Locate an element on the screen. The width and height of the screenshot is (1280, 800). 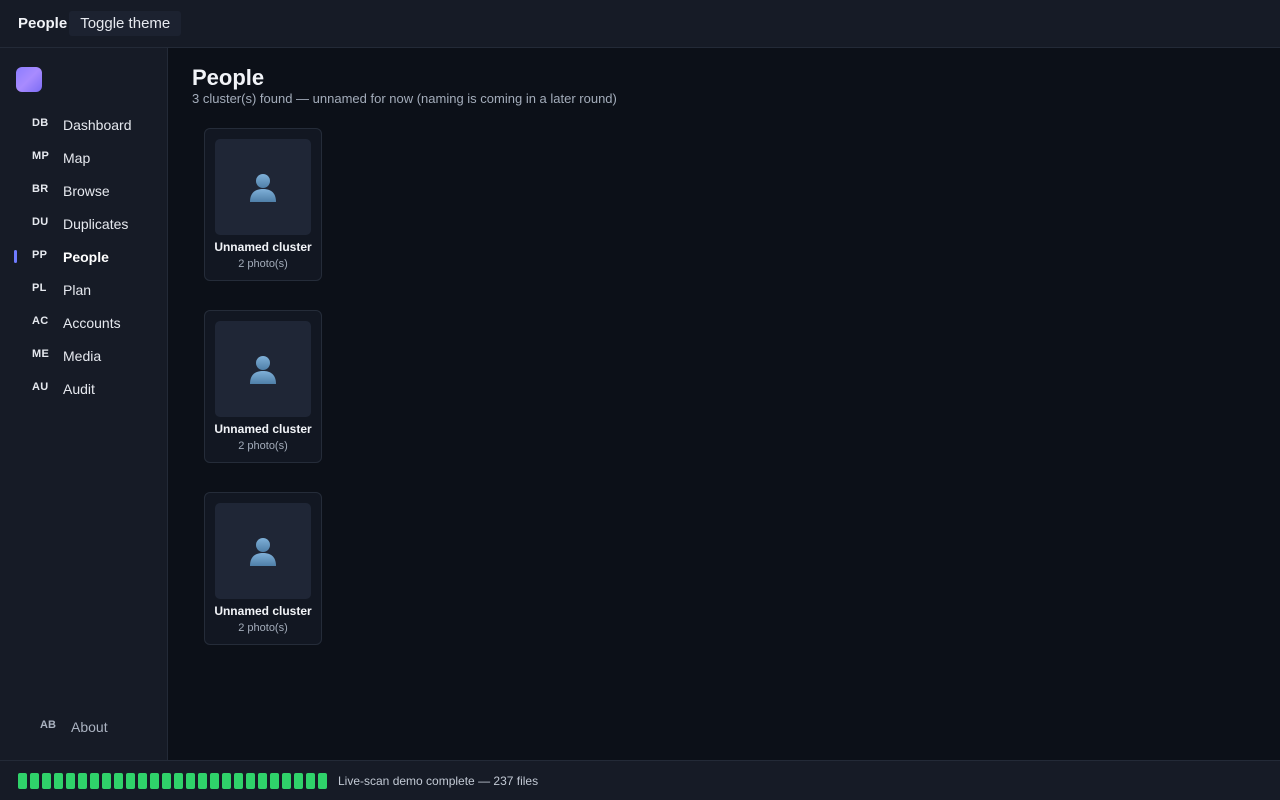
sidebar-item-abbr: AU is located at coordinates (40, 386).